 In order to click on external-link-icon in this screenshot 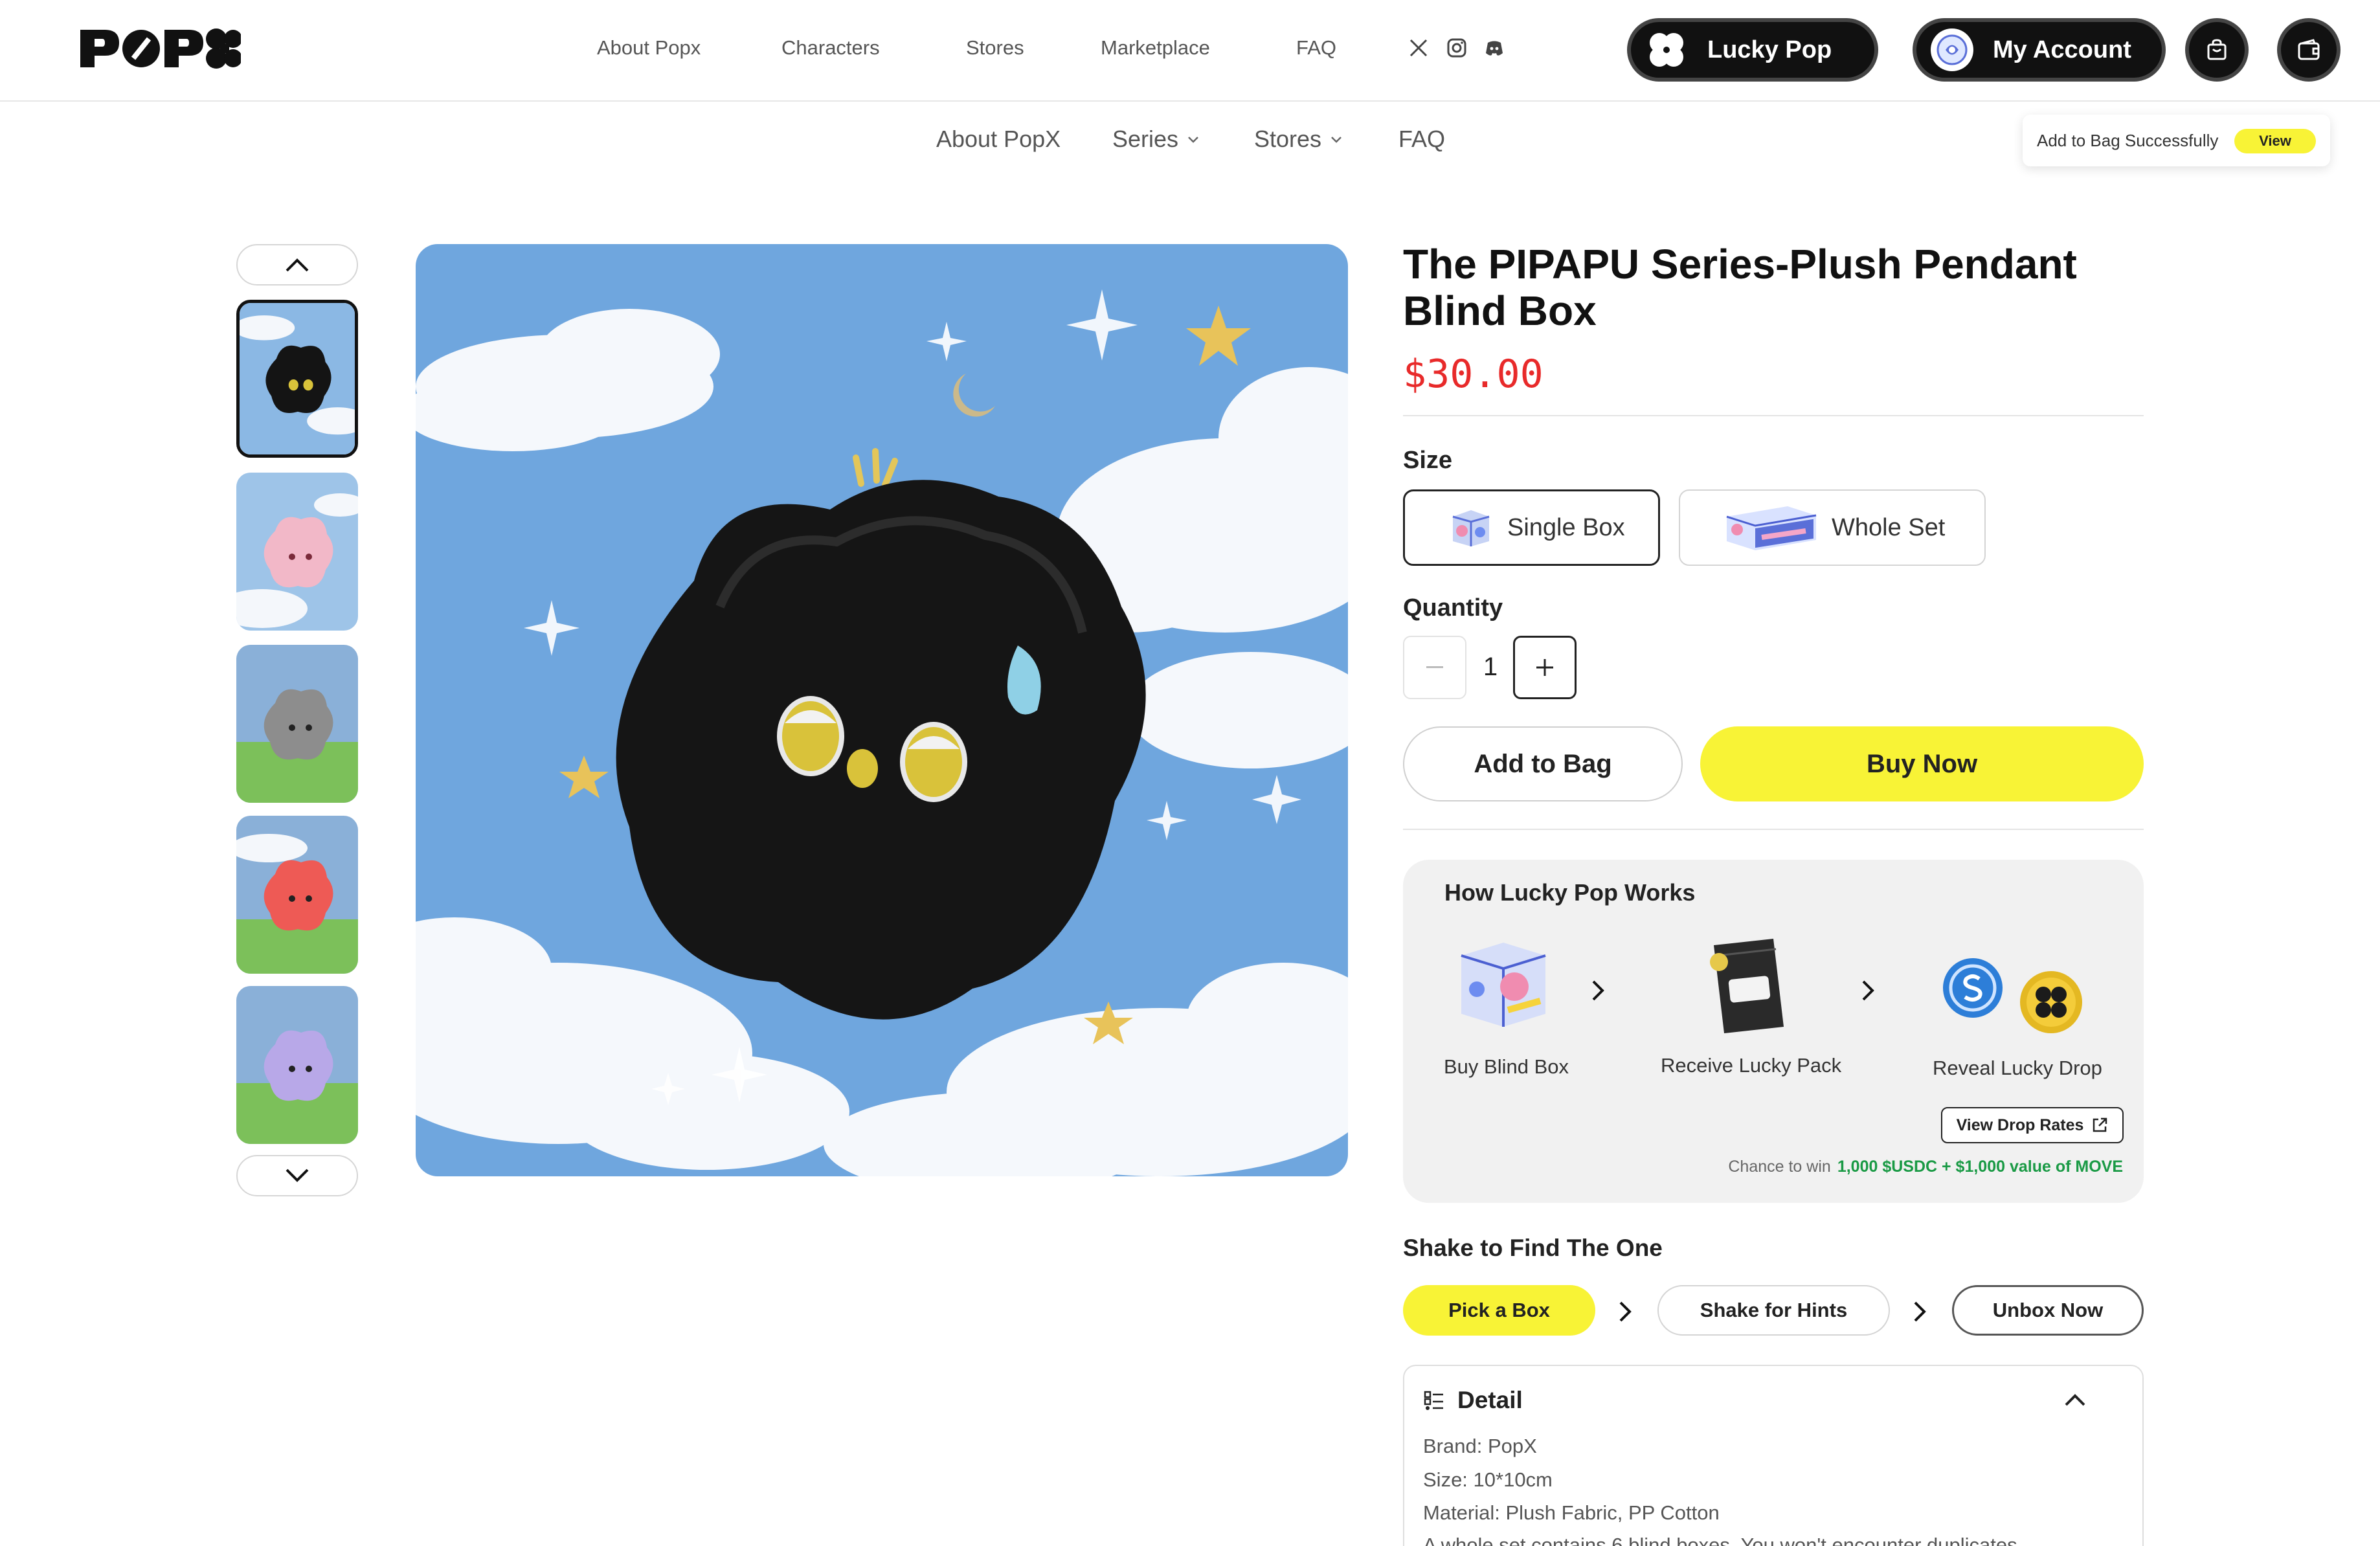, I will do `click(2100, 1124)`.